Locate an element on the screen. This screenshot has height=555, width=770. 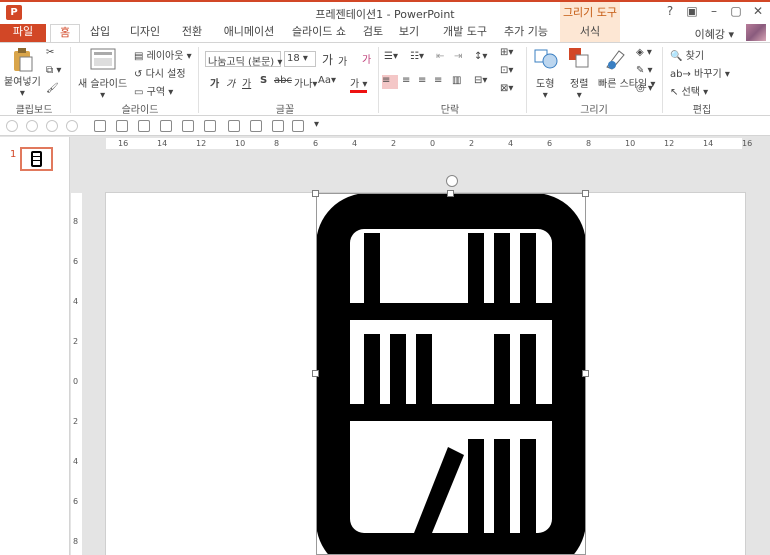
align-text-icon: ⊞▾ is located at coordinates (506, 52).